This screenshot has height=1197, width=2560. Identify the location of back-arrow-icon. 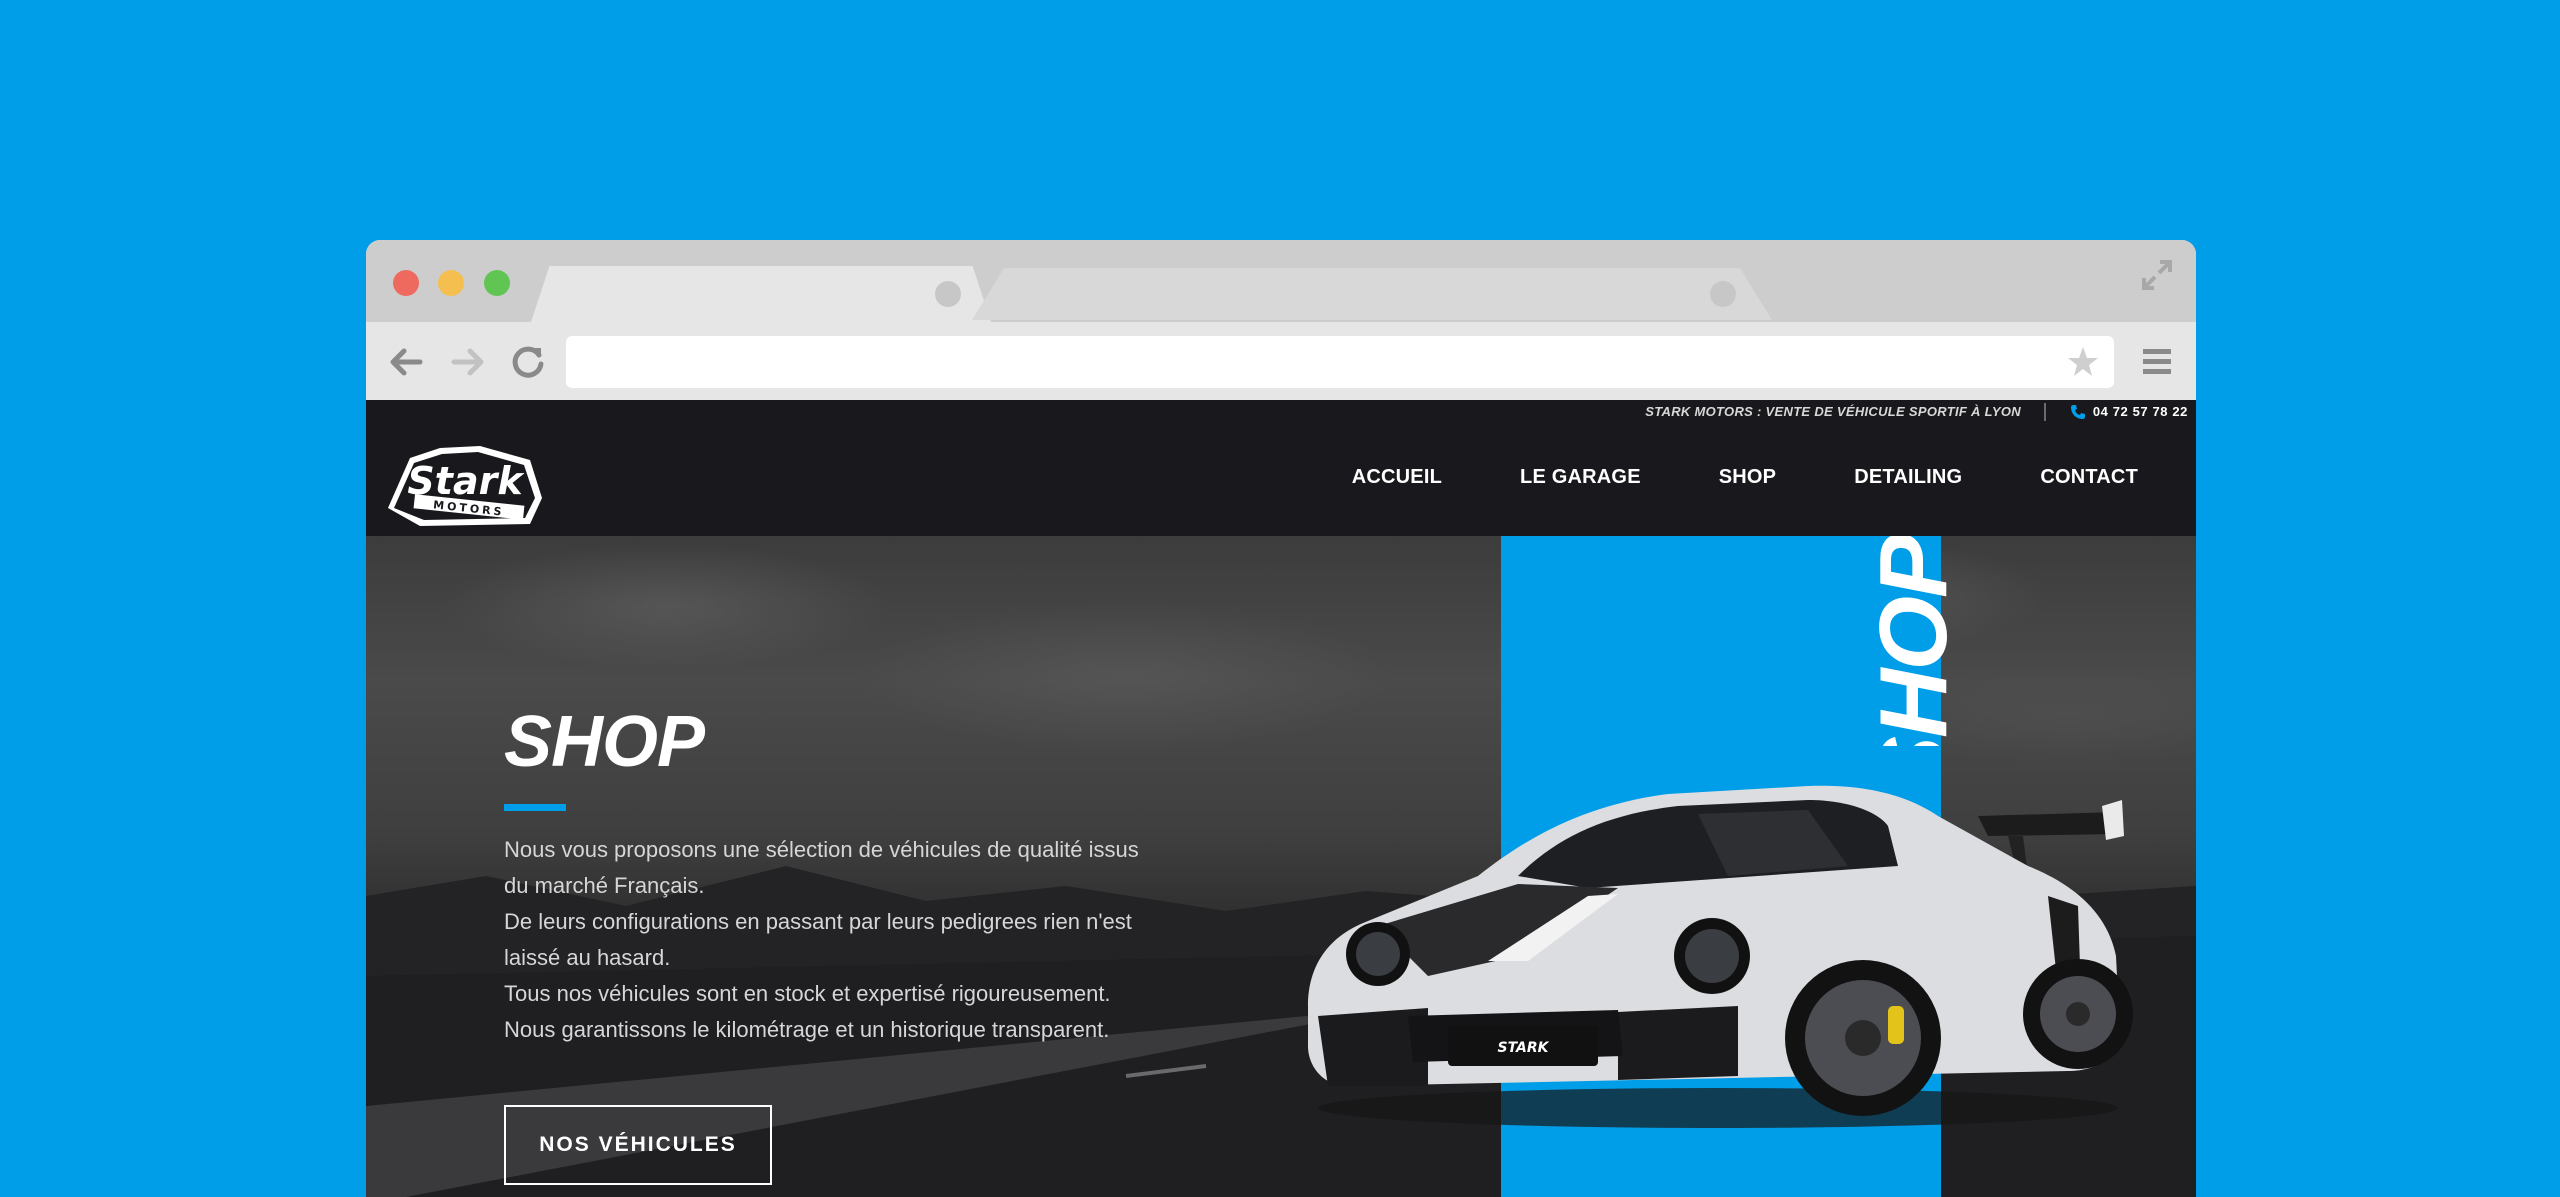
(406, 362).